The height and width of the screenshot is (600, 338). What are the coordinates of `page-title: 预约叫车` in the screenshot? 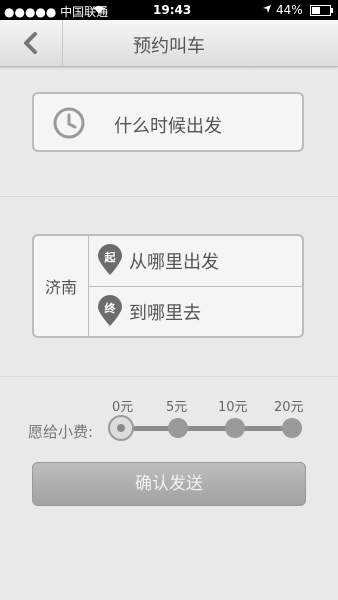 It's located at (169, 46).